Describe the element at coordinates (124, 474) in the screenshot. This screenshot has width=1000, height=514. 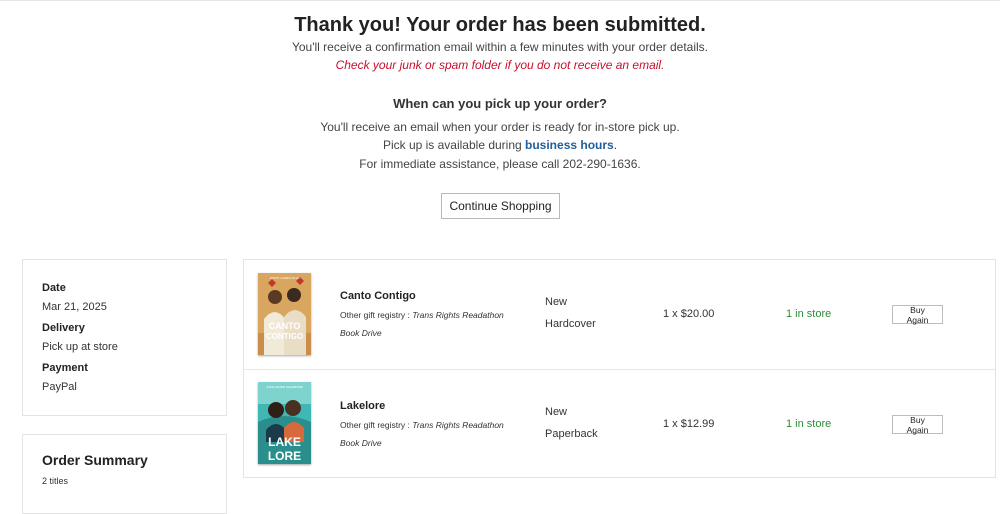
I see `order-summary-card: Order Summary 2 titles` at that location.